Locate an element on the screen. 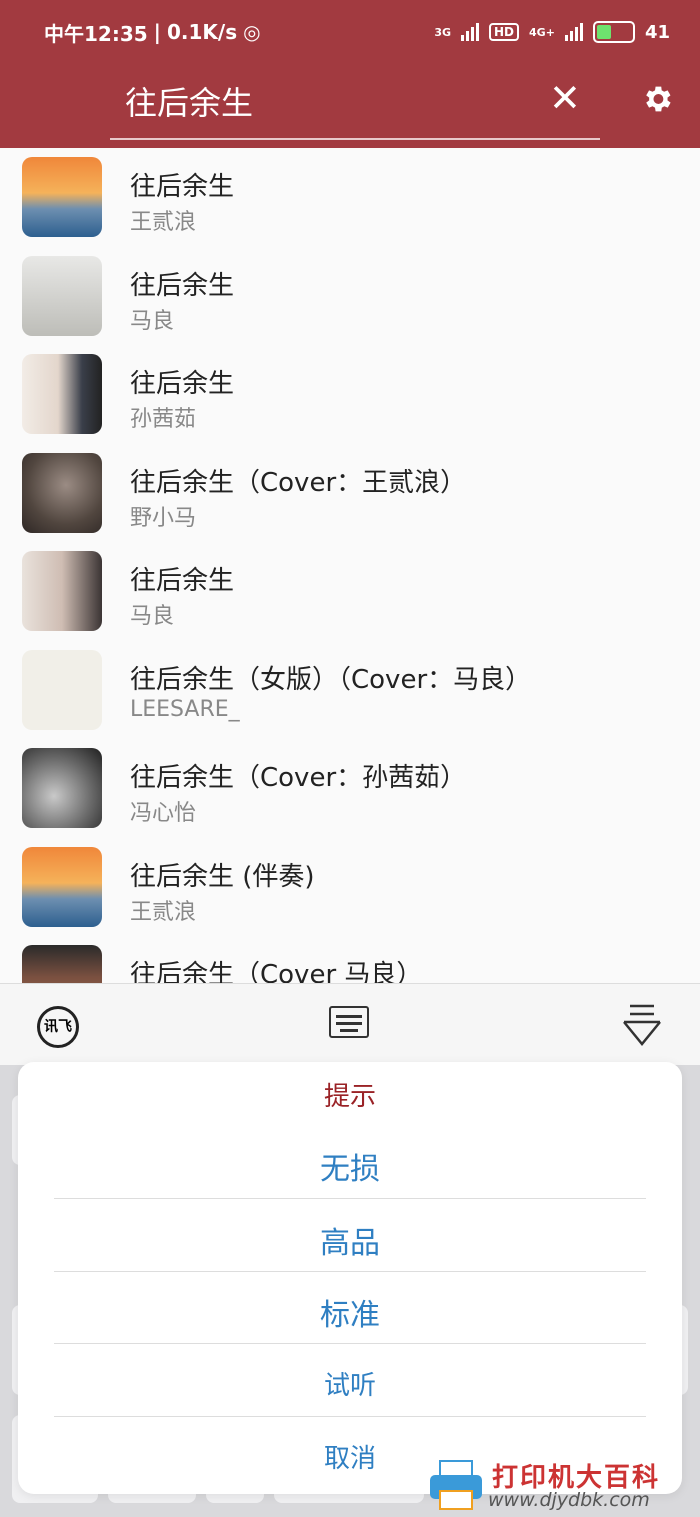  dialog-title: 提示 is located at coordinates (349, 1097).